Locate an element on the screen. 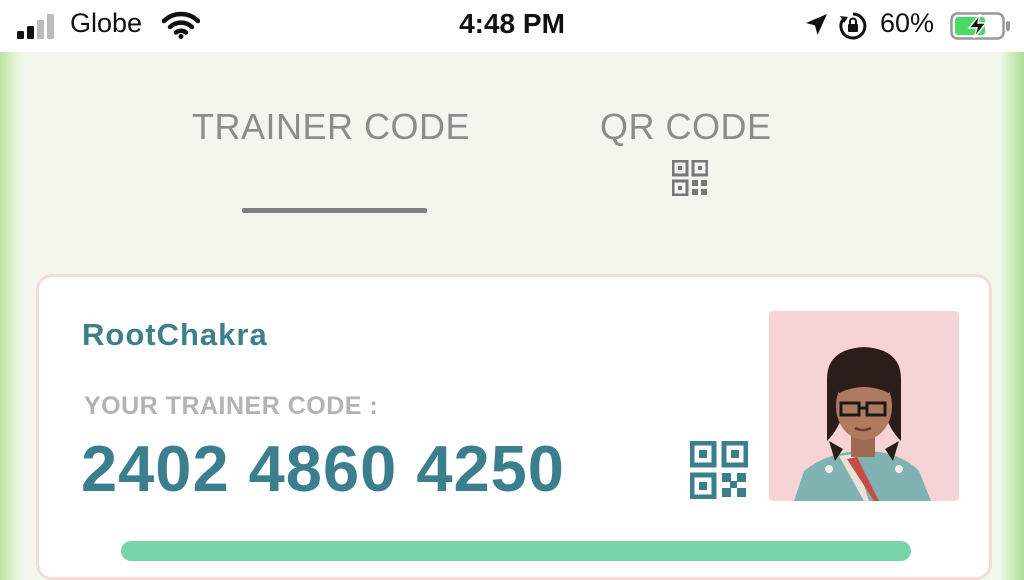 The width and height of the screenshot is (1024, 580). trainer-username: RootChakra is located at coordinates (175, 334).